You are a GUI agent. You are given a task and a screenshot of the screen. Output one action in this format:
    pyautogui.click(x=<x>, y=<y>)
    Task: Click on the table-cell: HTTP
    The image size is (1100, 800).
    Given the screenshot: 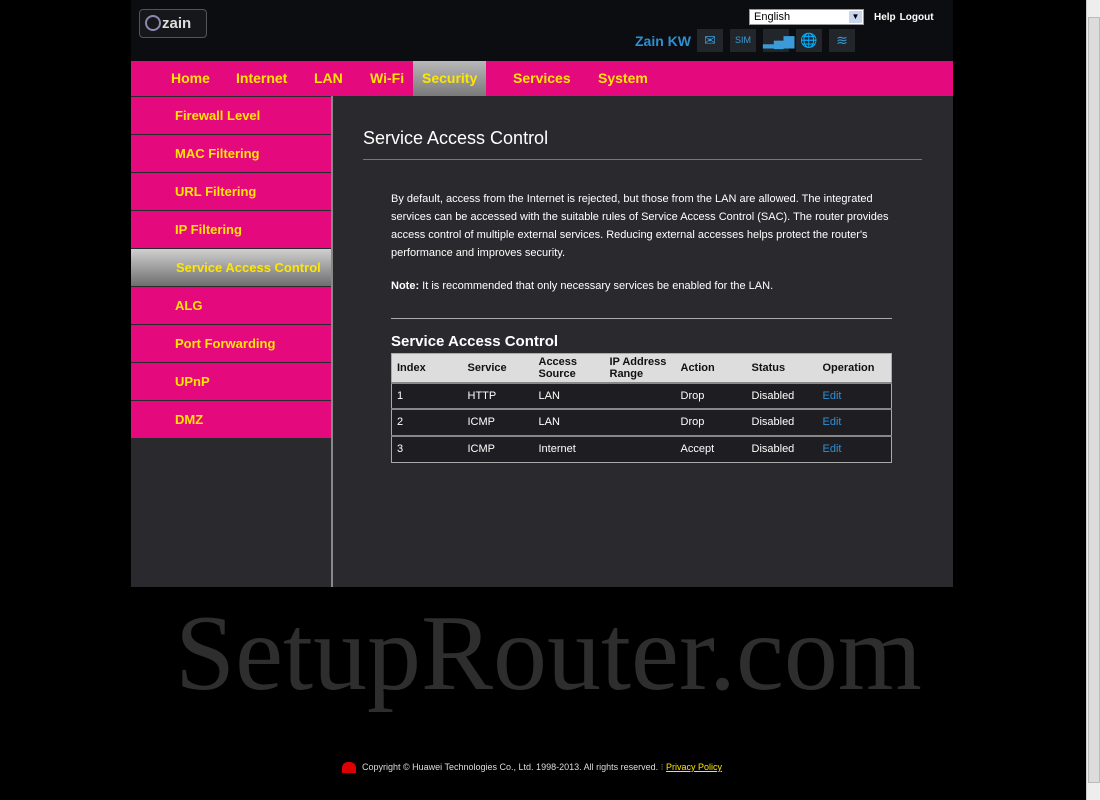 What is the action you would take?
    pyautogui.click(x=498, y=395)
    